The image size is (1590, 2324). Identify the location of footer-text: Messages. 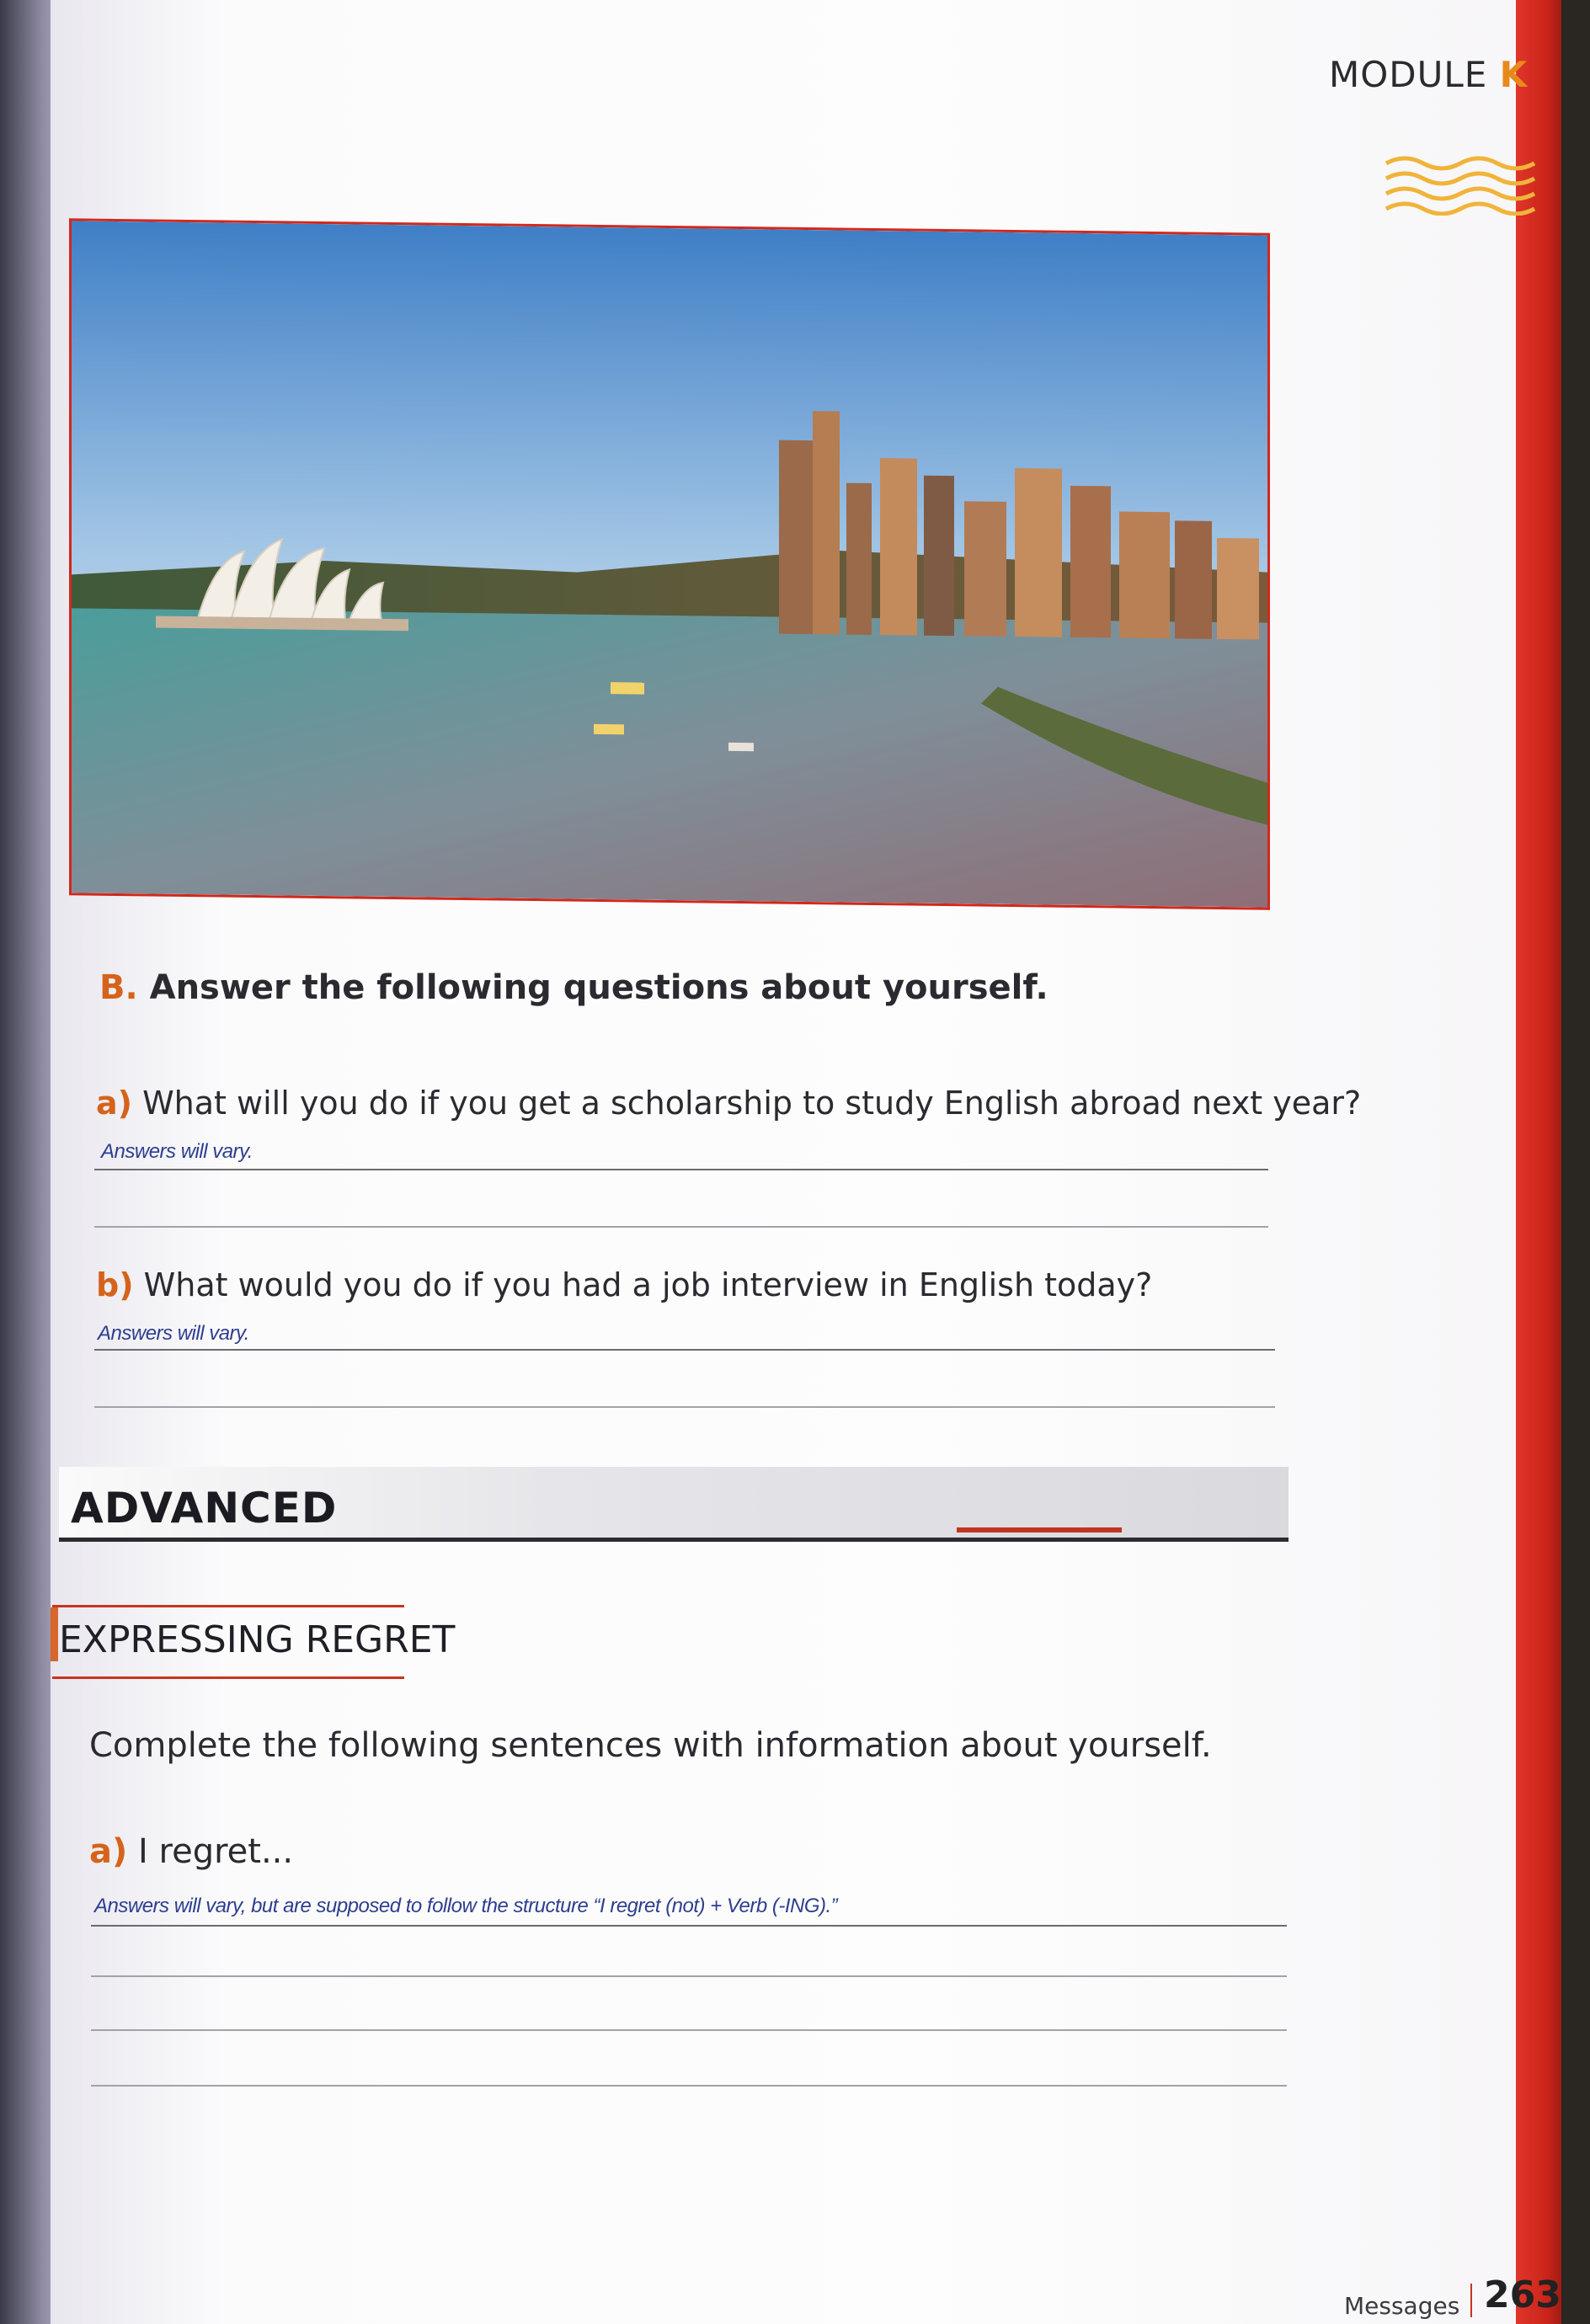
(1402, 2306).